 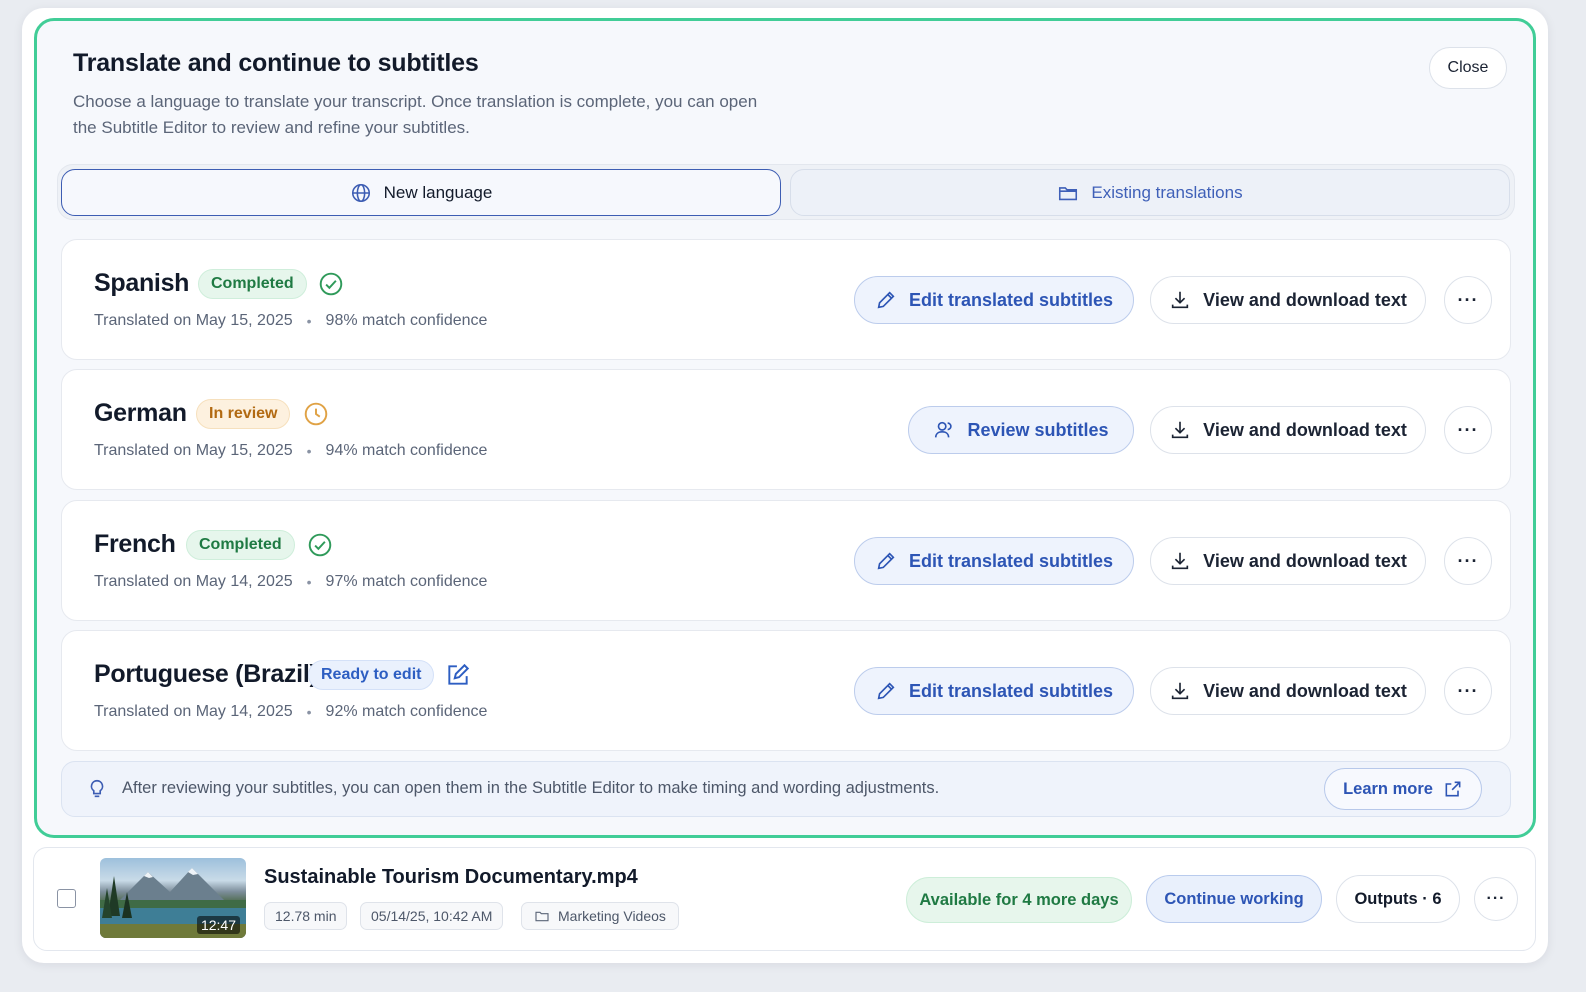 What do you see at coordinates (140, 413) in the screenshot?
I see `language-name: German` at bounding box center [140, 413].